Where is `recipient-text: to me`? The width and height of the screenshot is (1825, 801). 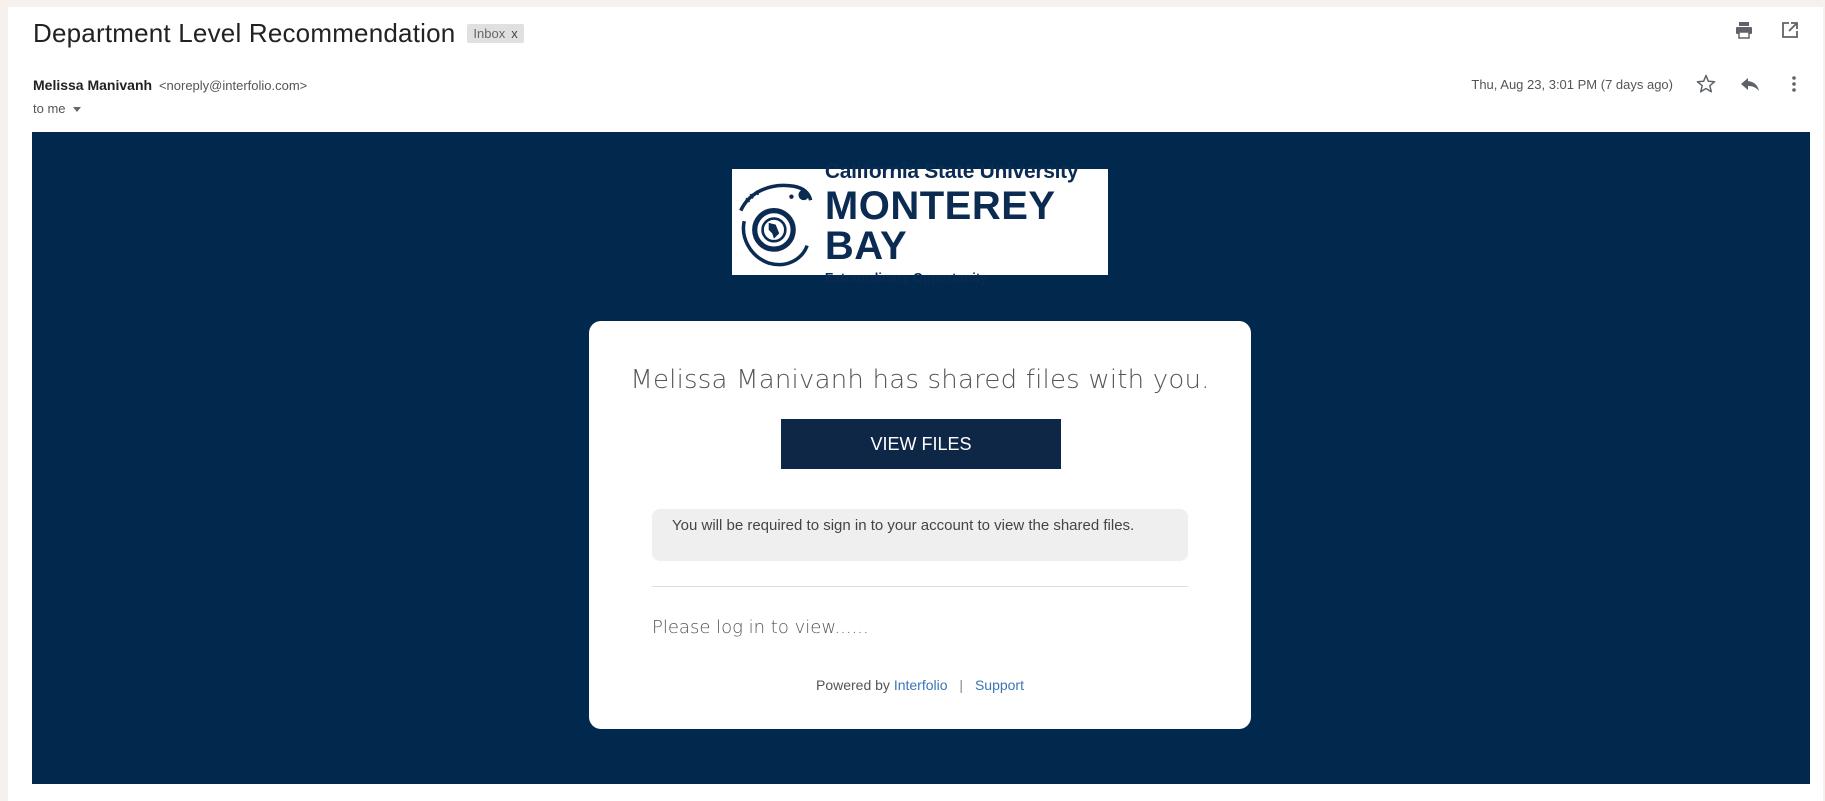 recipient-text: to me is located at coordinates (49, 108).